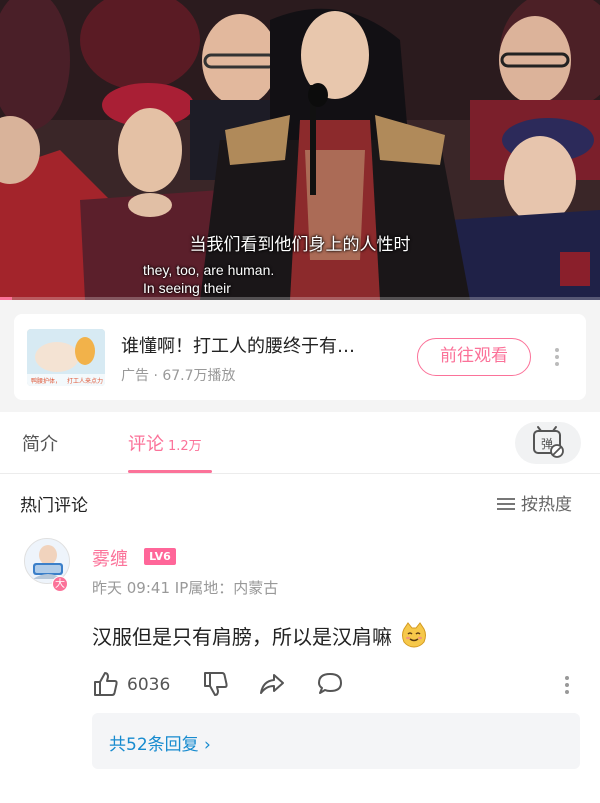 The width and height of the screenshot is (600, 803). Describe the element at coordinates (567, 686) in the screenshot. I see `comment-more-icon` at that location.